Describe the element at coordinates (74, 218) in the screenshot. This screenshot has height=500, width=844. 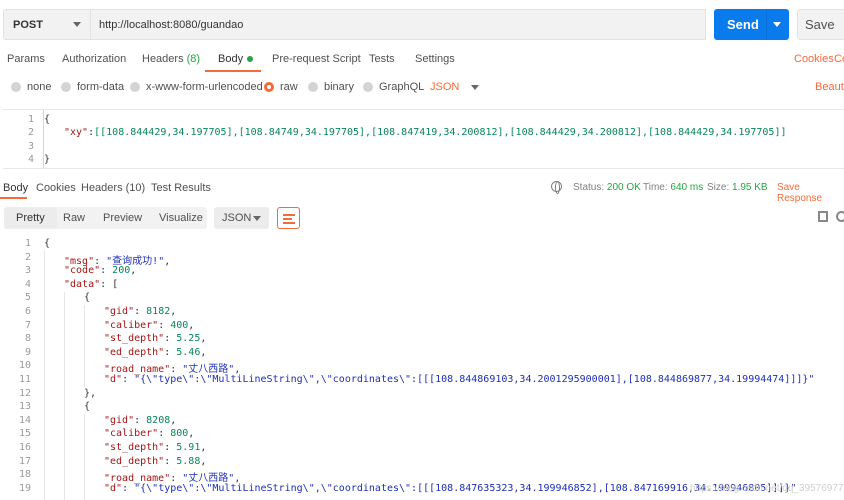
I see `view-raw: Raw` at that location.